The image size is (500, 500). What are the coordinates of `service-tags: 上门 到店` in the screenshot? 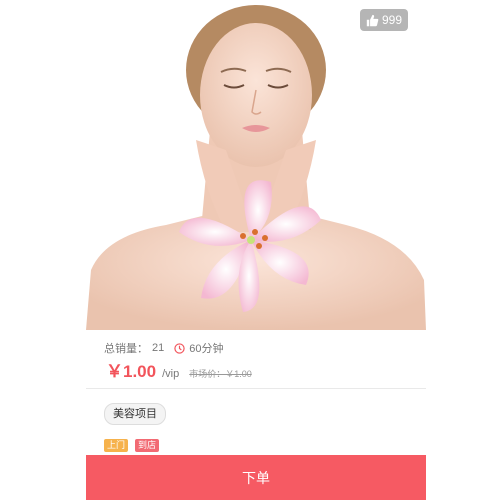 It's located at (132, 445).